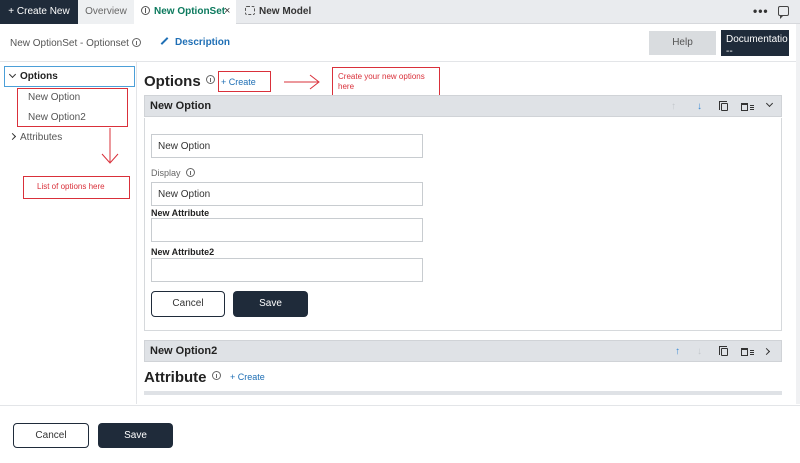 The width and height of the screenshot is (800, 463). What do you see at coordinates (39, 12) in the screenshot?
I see `create-new-button: + Create New` at bounding box center [39, 12].